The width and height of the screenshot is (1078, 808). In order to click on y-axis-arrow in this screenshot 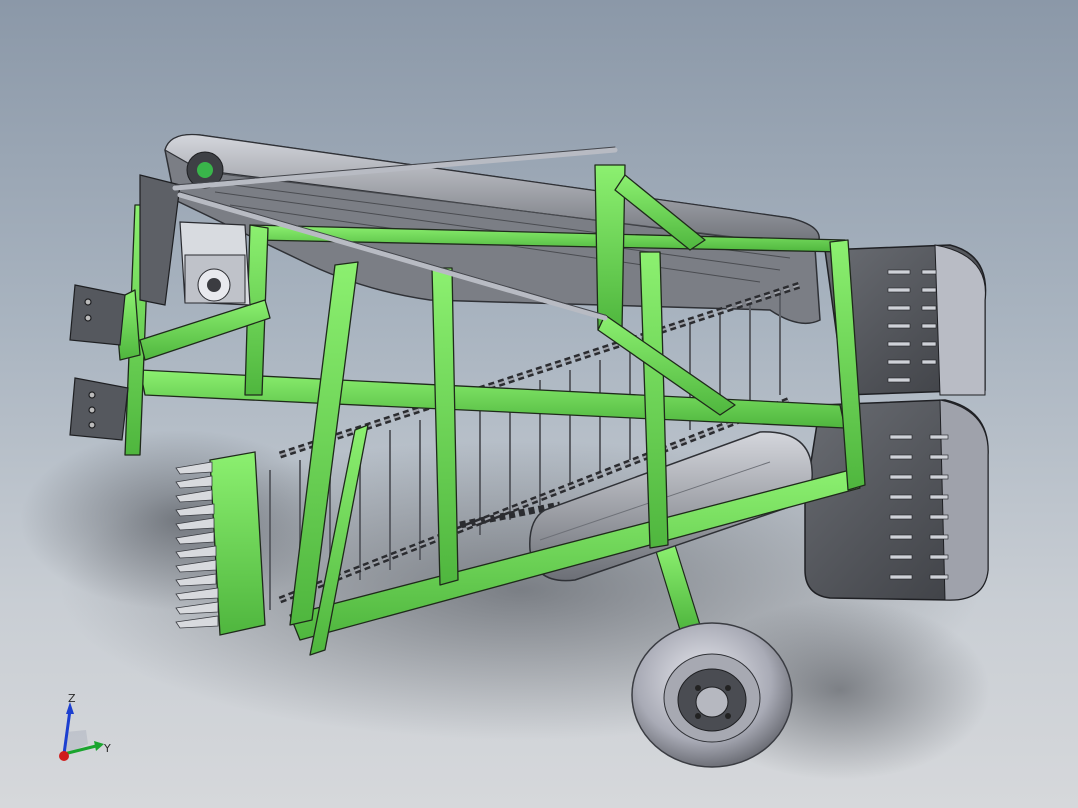, I will do `click(99, 746)`.